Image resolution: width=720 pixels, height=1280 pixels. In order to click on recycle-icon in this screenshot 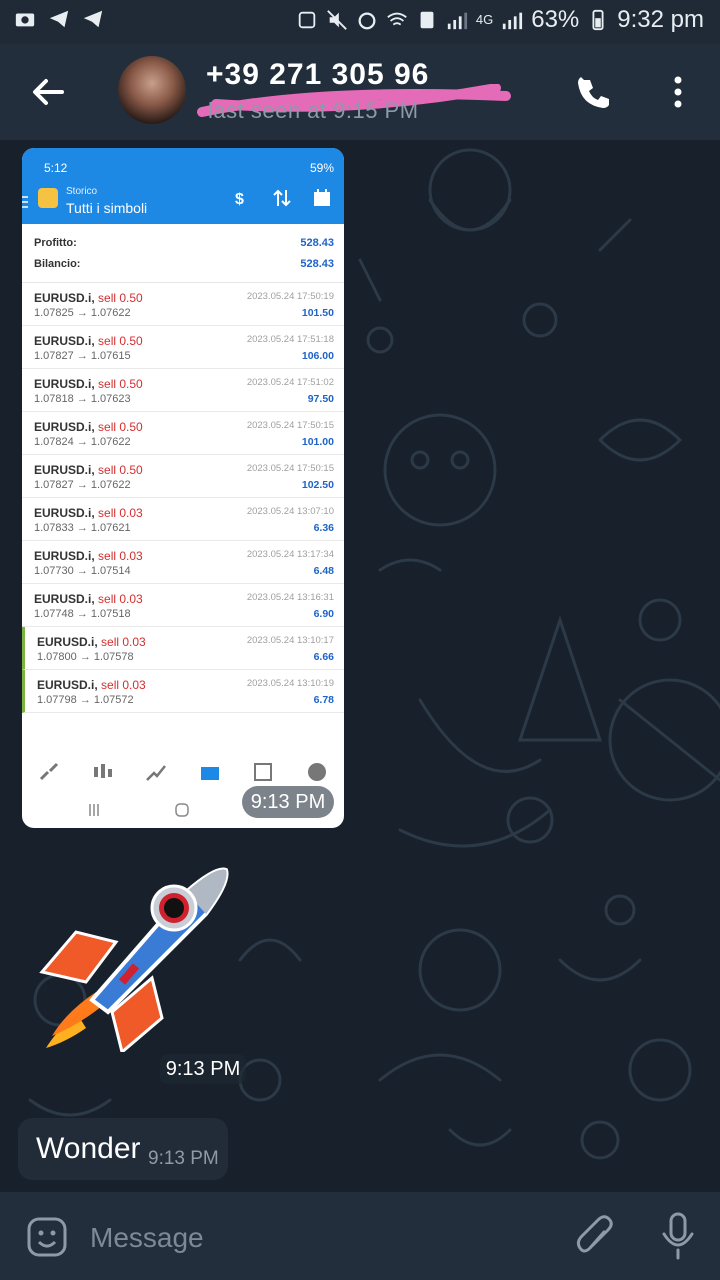, I will do `click(307, 20)`.